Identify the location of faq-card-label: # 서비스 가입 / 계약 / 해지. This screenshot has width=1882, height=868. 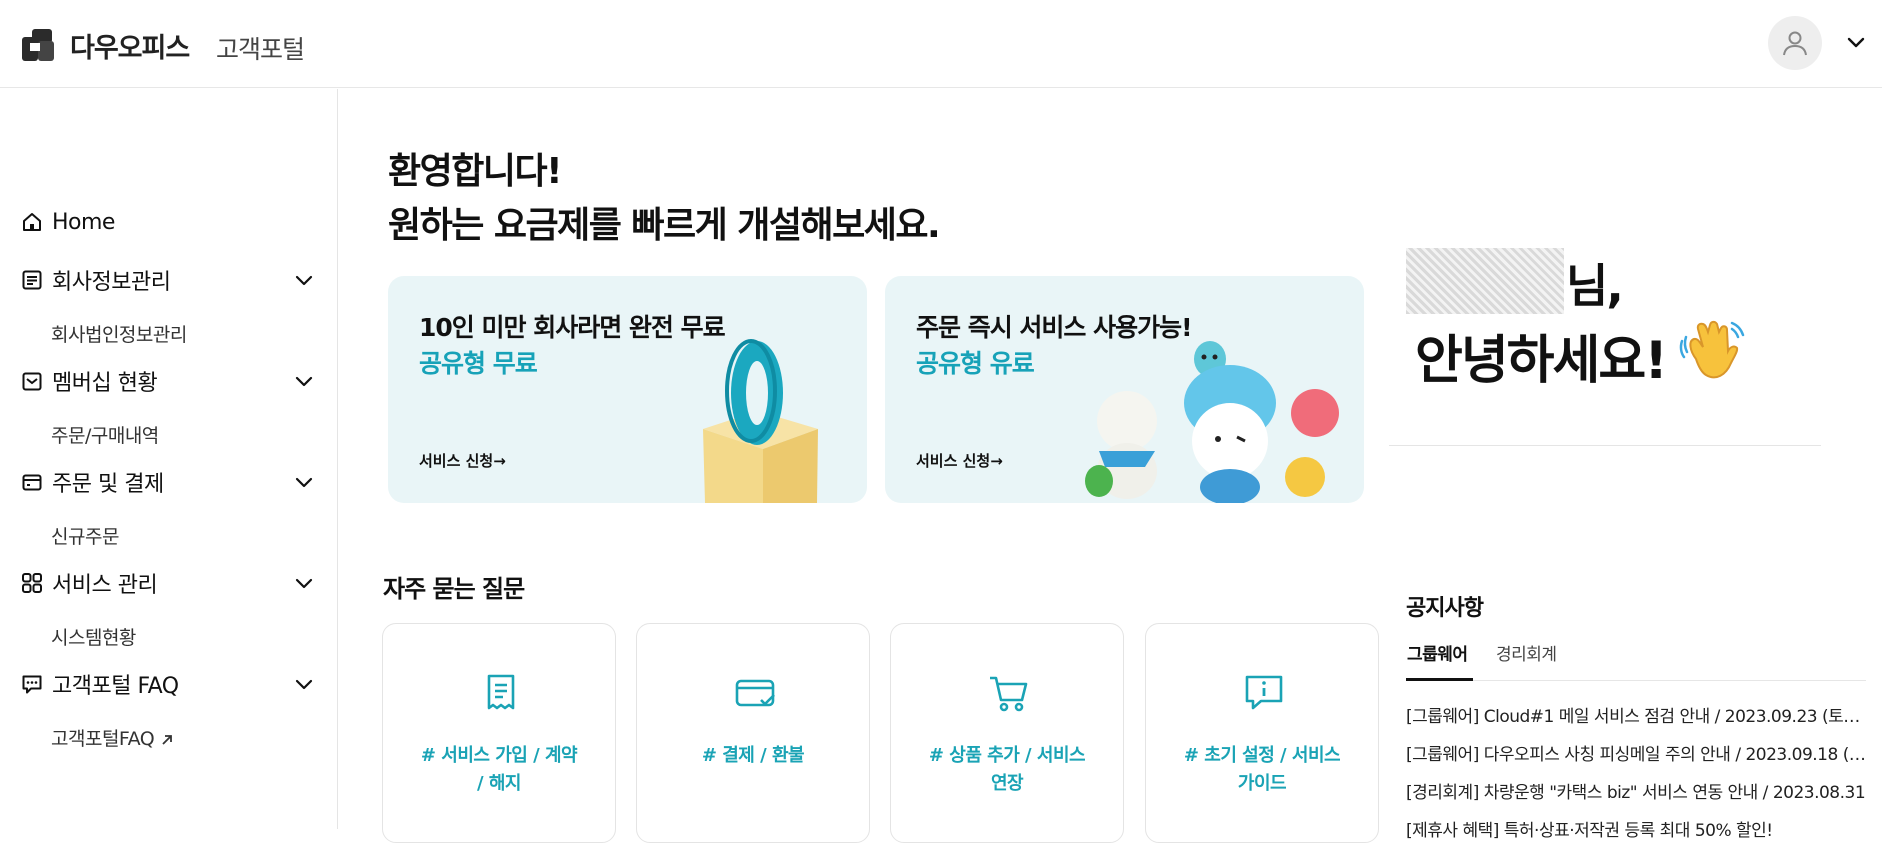
(499, 770).